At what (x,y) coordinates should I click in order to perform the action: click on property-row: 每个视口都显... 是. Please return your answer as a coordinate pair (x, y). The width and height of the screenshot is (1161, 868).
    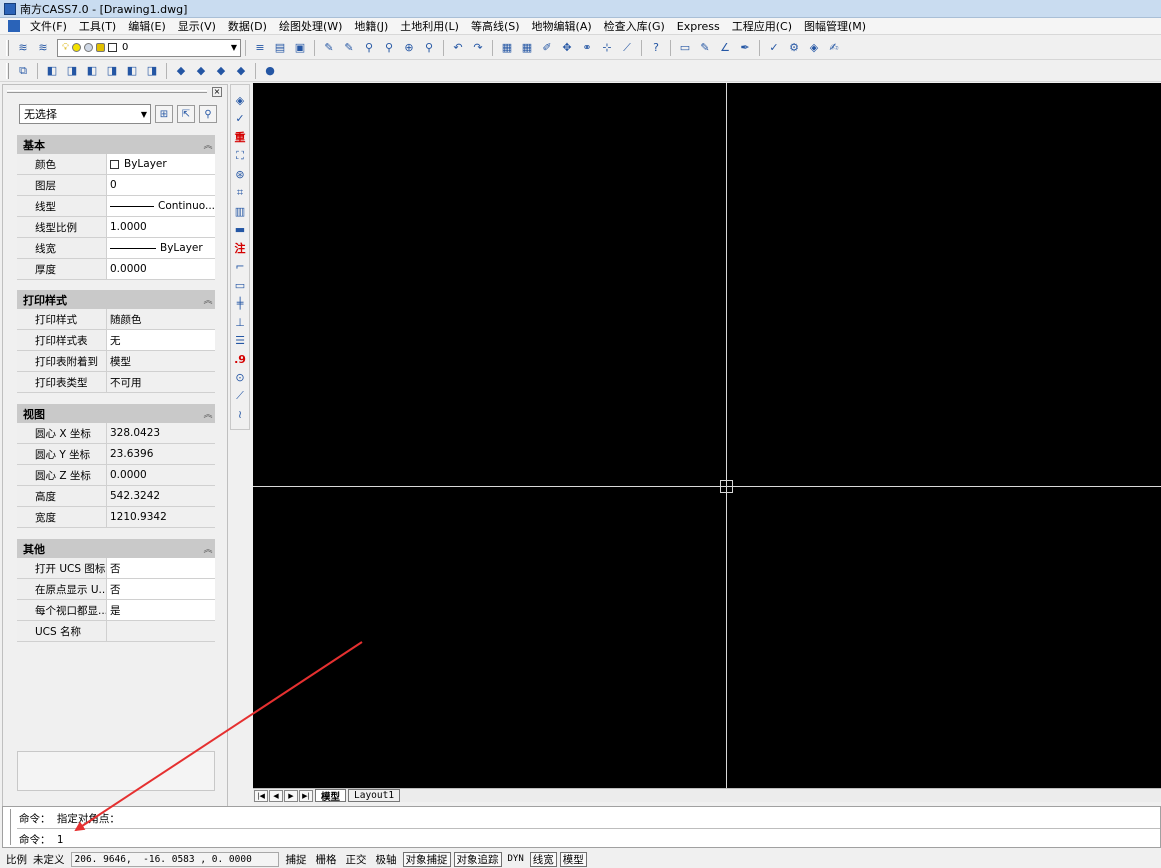
    Looking at the image, I should click on (116, 610).